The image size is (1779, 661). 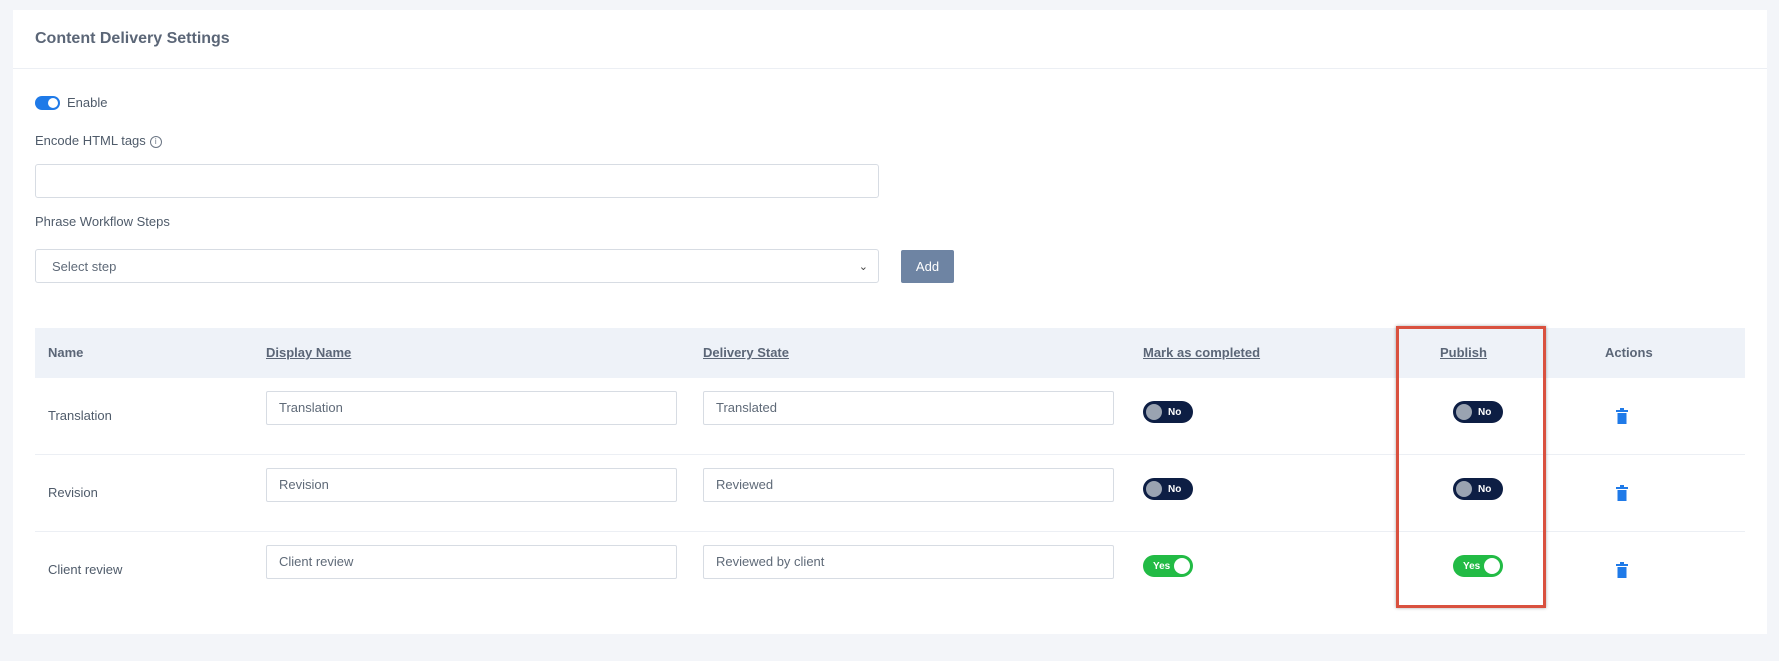 I want to click on delivery-state-input: Translated, so click(x=908, y=408).